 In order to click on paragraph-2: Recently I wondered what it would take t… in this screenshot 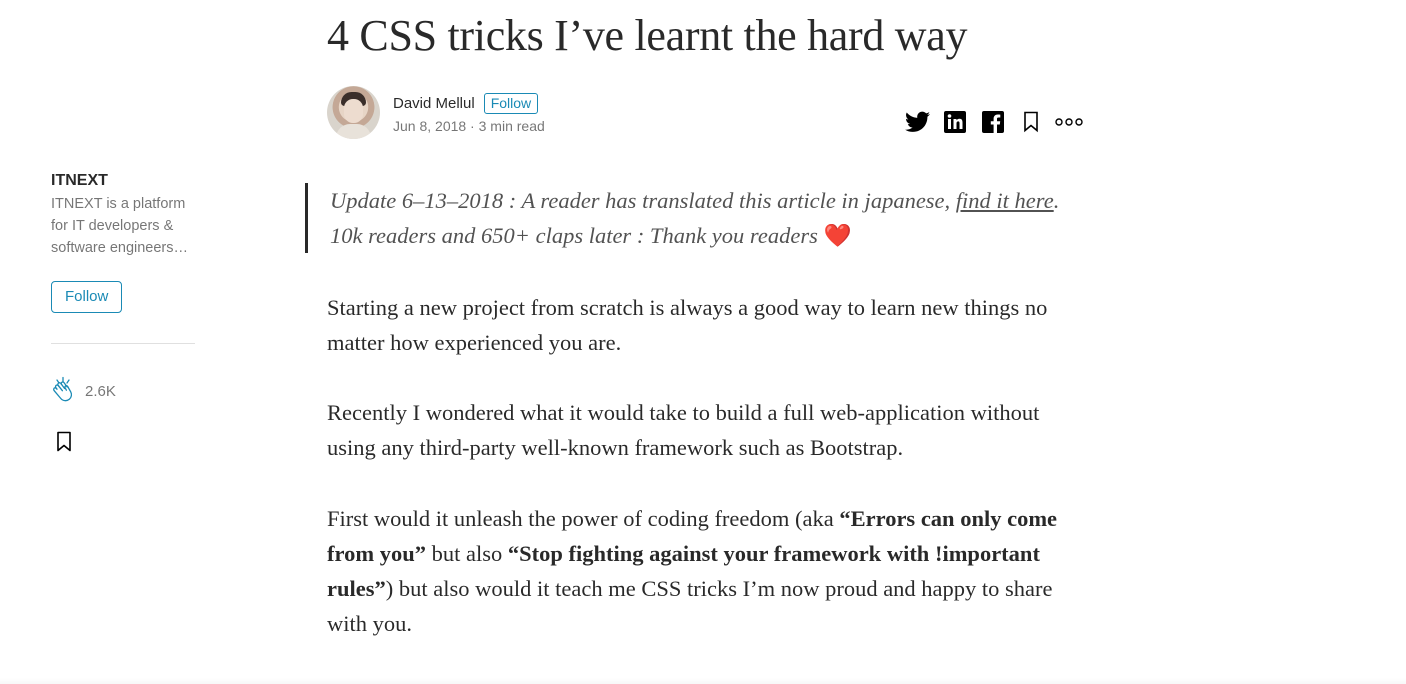, I will do `click(683, 430)`.